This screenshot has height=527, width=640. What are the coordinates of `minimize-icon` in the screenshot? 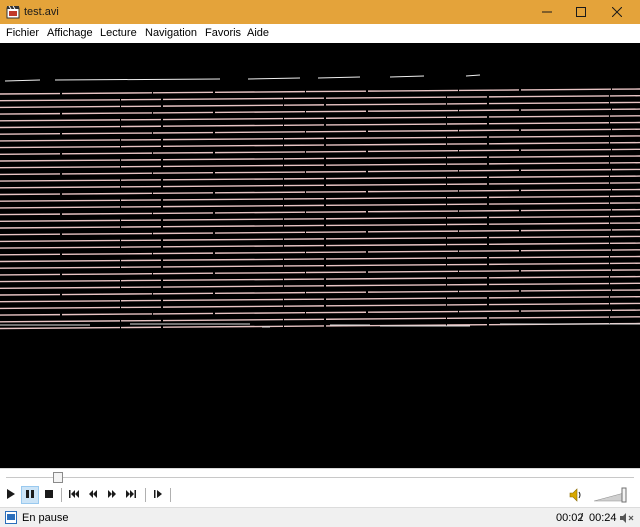 It's located at (547, 12).